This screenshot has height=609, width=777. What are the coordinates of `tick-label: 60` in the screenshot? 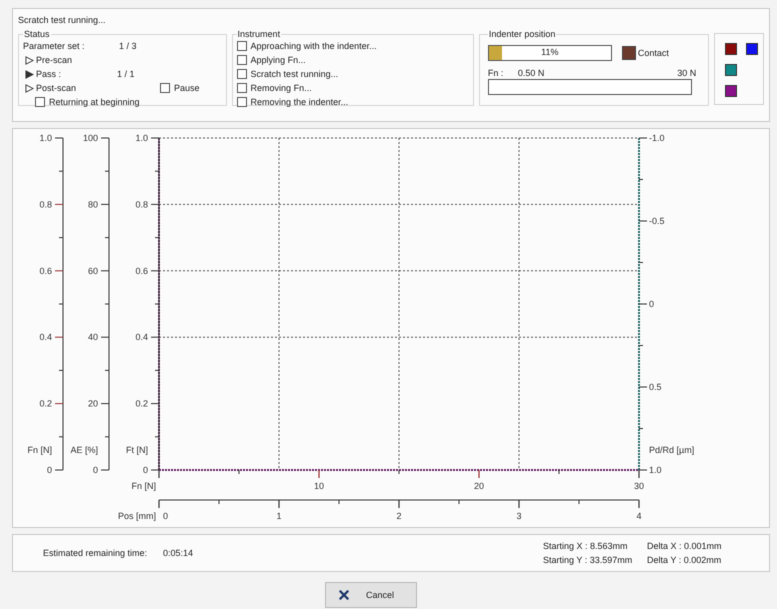 It's located at (93, 271).